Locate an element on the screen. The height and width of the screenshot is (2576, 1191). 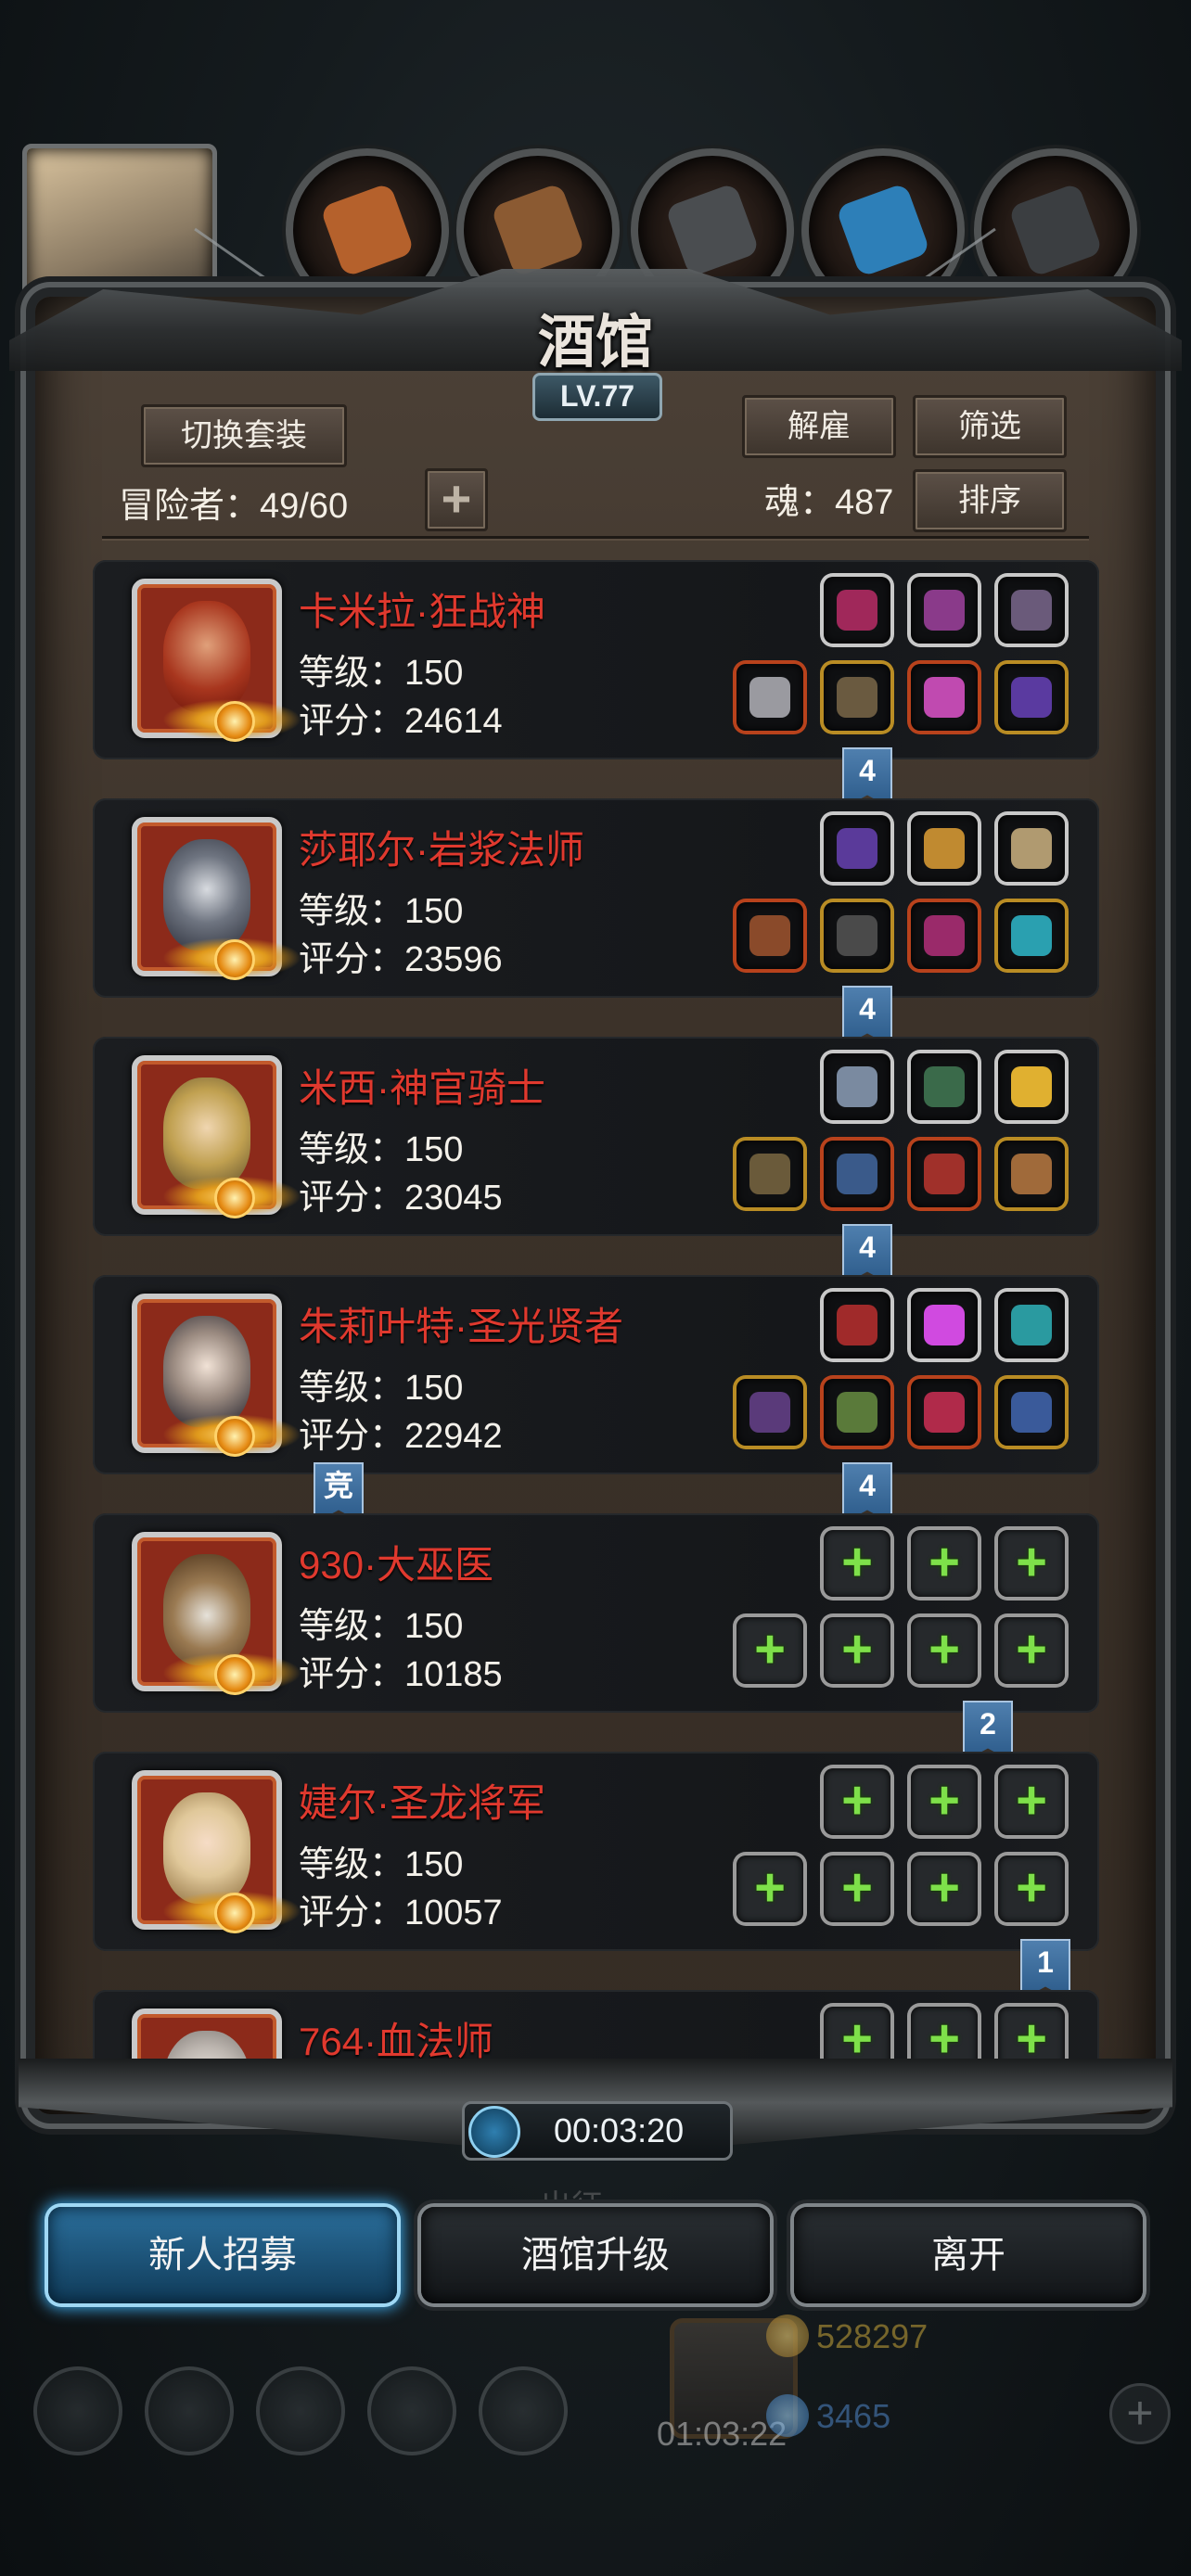
hero-score: 评分：24614 is located at coordinates (401, 722).